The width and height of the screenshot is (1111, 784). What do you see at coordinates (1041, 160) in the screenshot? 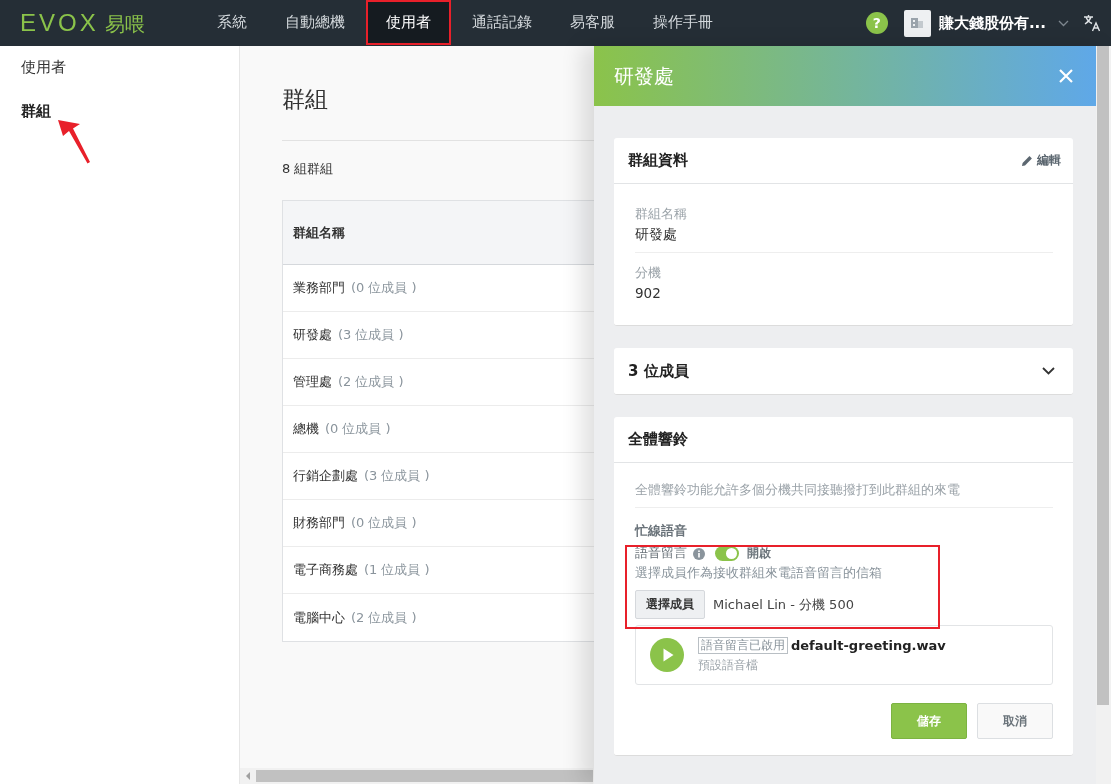
I see `edit-link: 編輯` at bounding box center [1041, 160].